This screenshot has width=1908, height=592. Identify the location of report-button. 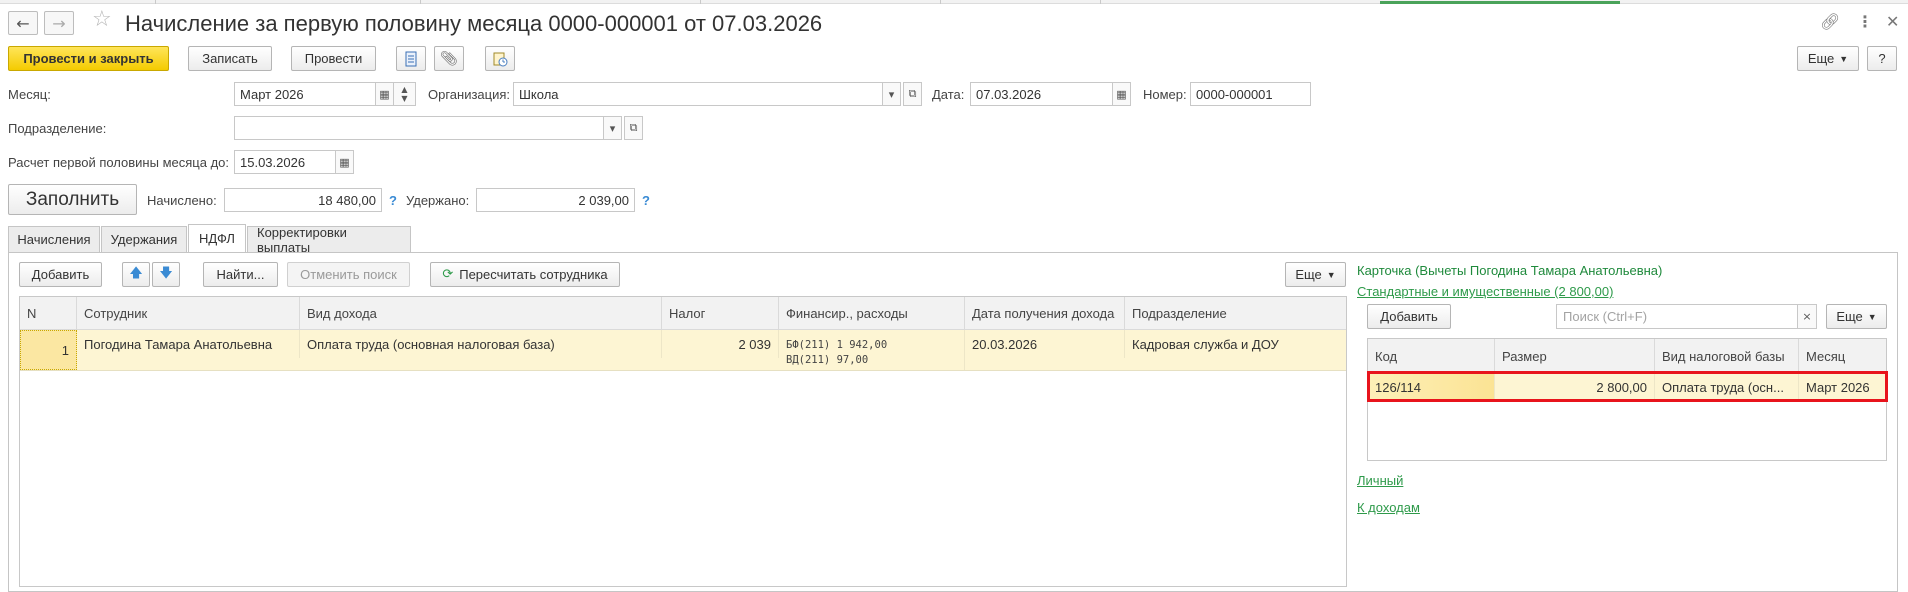
(411, 58).